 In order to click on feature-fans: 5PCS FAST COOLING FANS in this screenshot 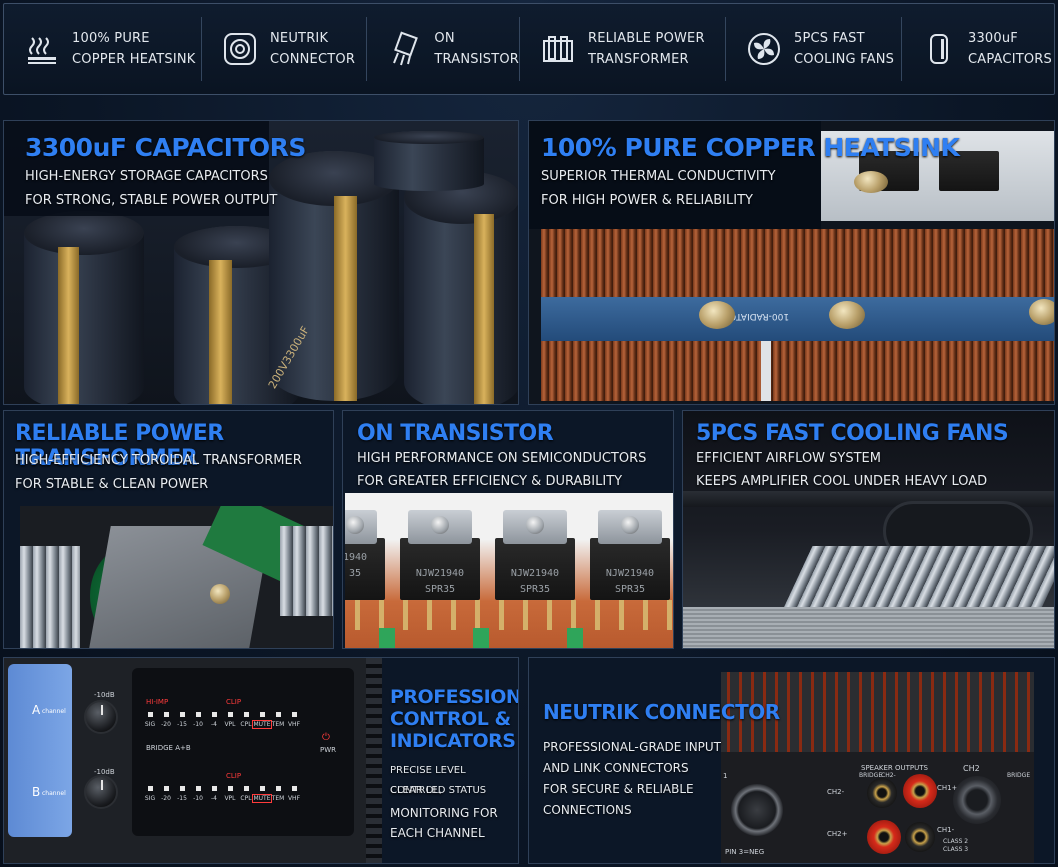, I will do `click(814, 49)`.